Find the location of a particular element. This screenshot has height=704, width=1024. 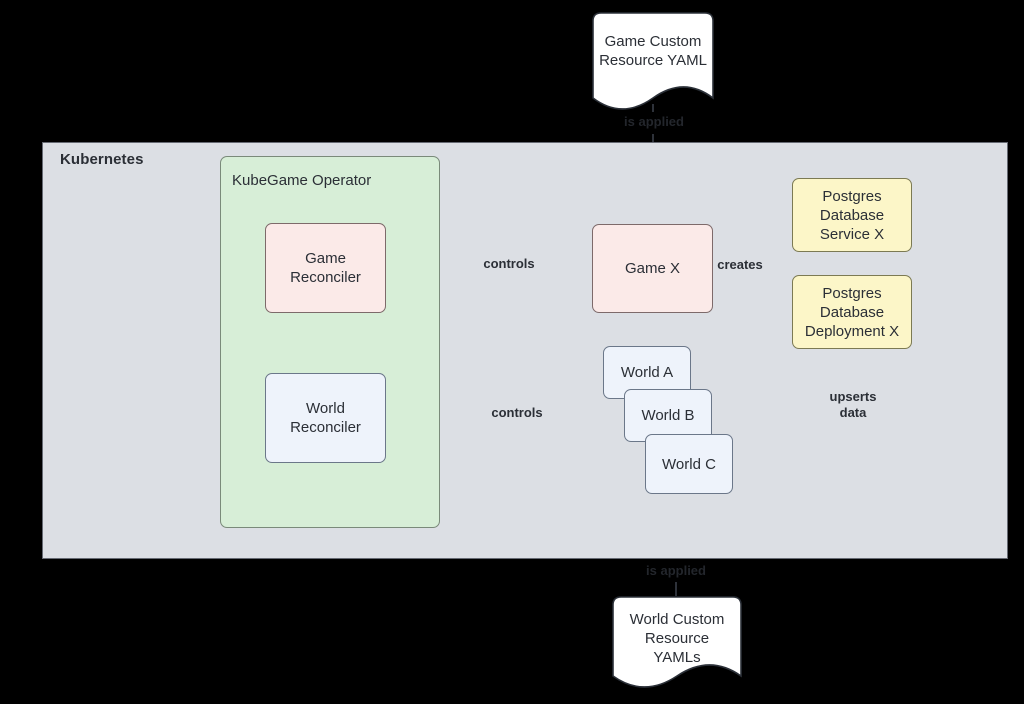

edge-label-controls-game: controls is located at coordinates (509, 263).